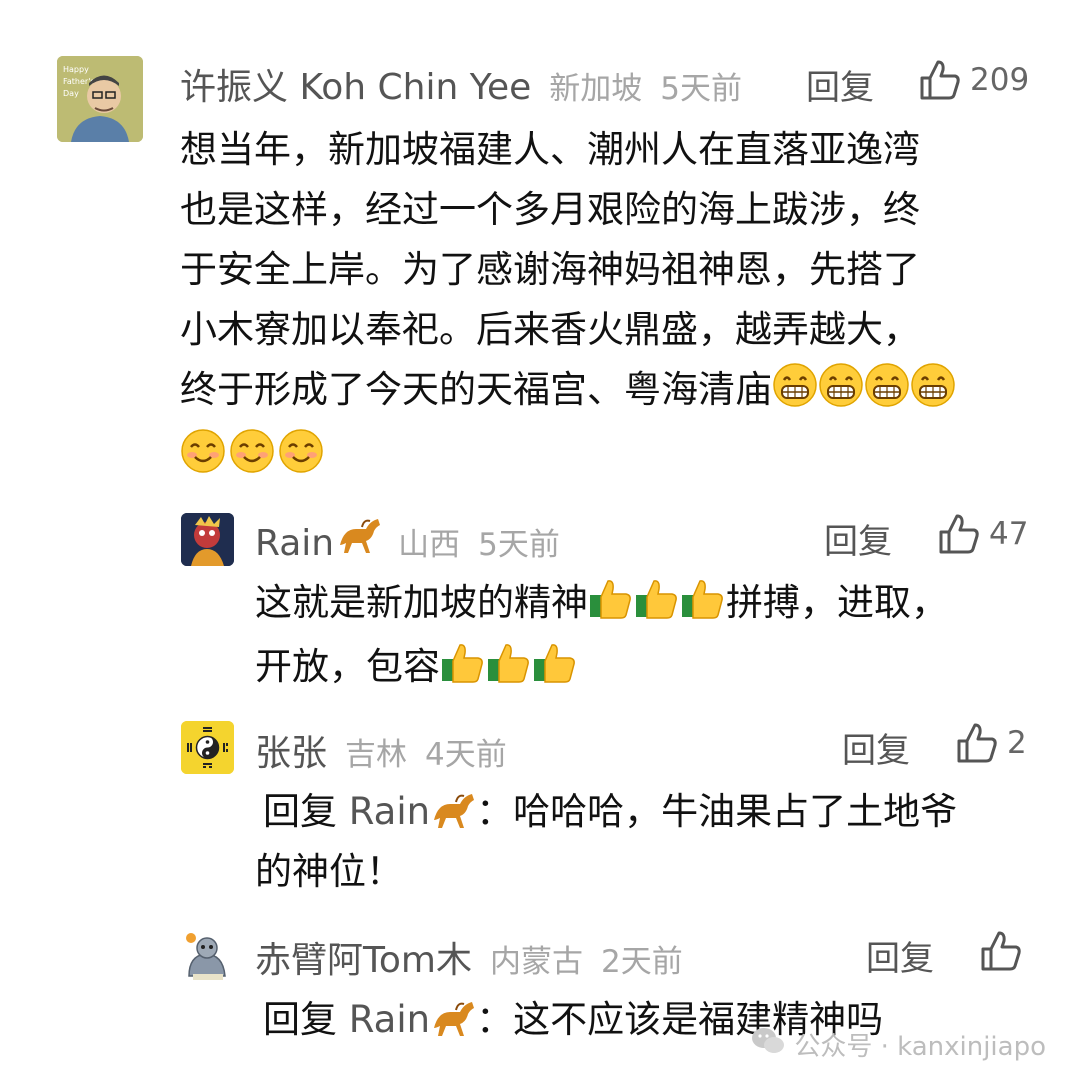 The height and width of the screenshot is (1087, 1080). Describe the element at coordinates (550, 149) in the screenshot. I see `comment-line: 想当年，新加坡福建人、潮州人在直落亚逸湾` at that location.